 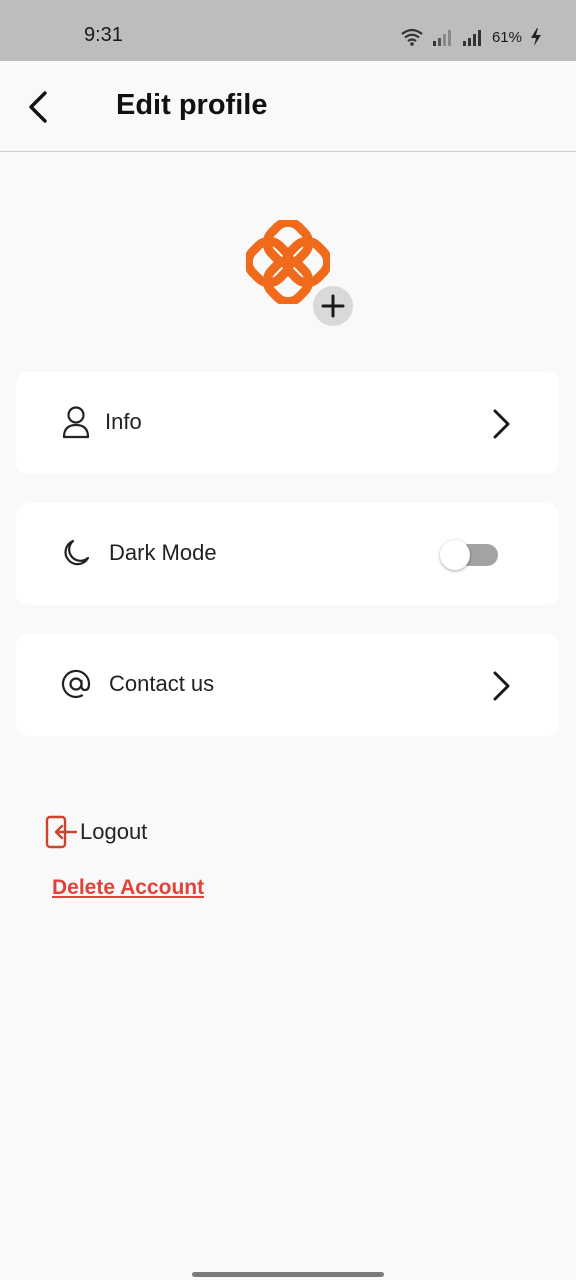 What do you see at coordinates (287, 423) in the screenshot?
I see `info-row: Info` at bounding box center [287, 423].